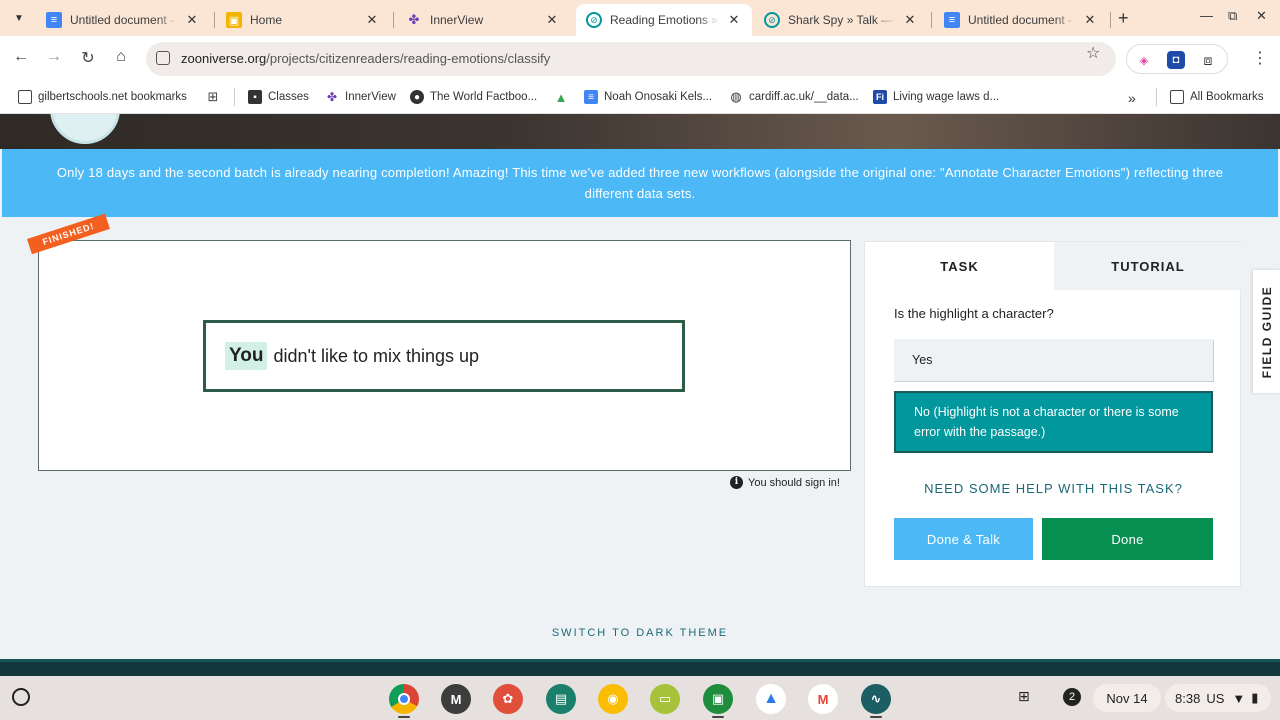  I want to click on tab-untitled-document-1: ≡ Untitled document - G ✕, so click(123, 20).